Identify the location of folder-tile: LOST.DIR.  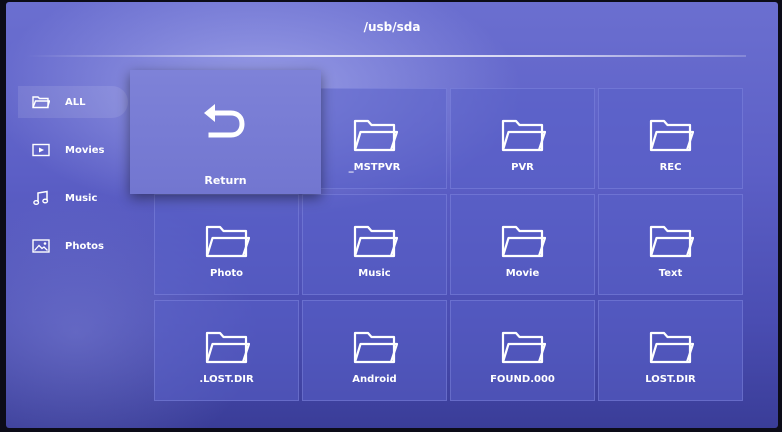
(670, 350).